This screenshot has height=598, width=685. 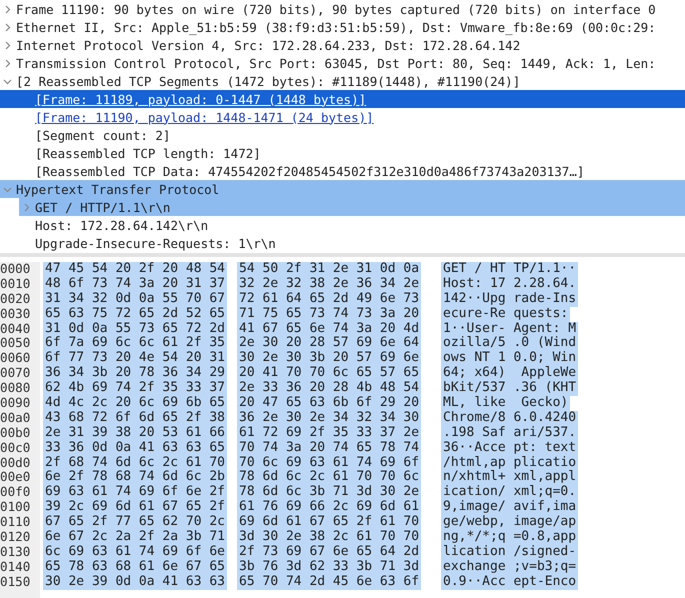 What do you see at coordinates (16, 478) in the screenshot?
I see `offset-label: 00e0` at bounding box center [16, 478].